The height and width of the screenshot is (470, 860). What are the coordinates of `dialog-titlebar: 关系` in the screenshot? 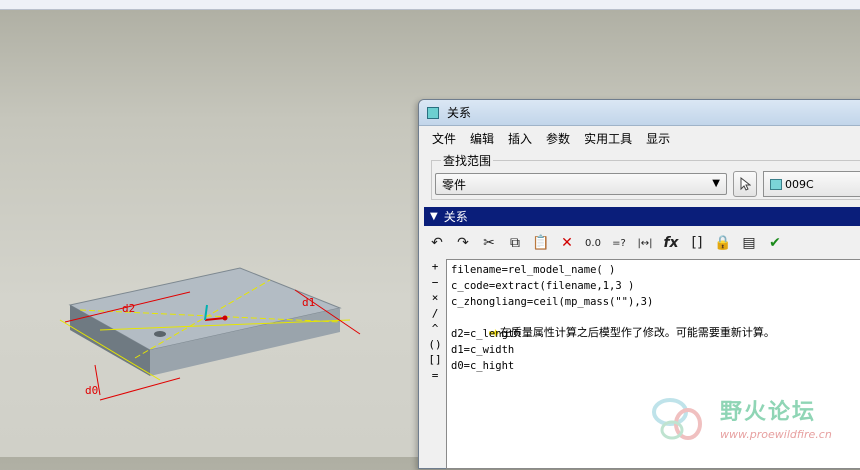 It's located at (639, 113).